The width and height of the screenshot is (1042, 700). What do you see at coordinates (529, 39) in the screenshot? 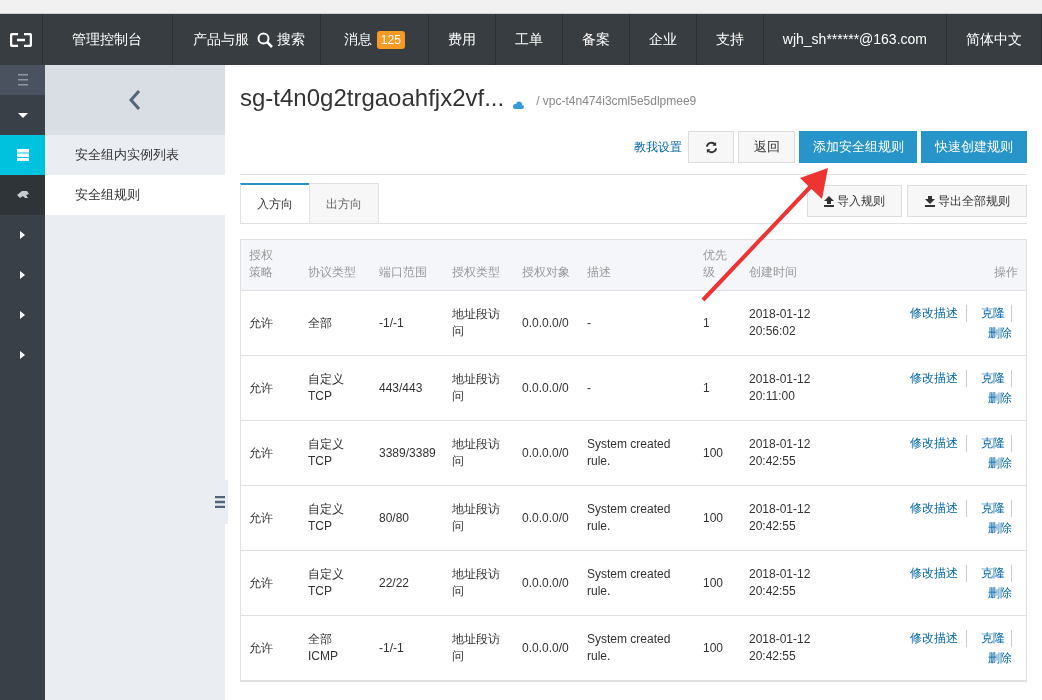
I see `nav-item: 工单` at bounding box center [529, 39].